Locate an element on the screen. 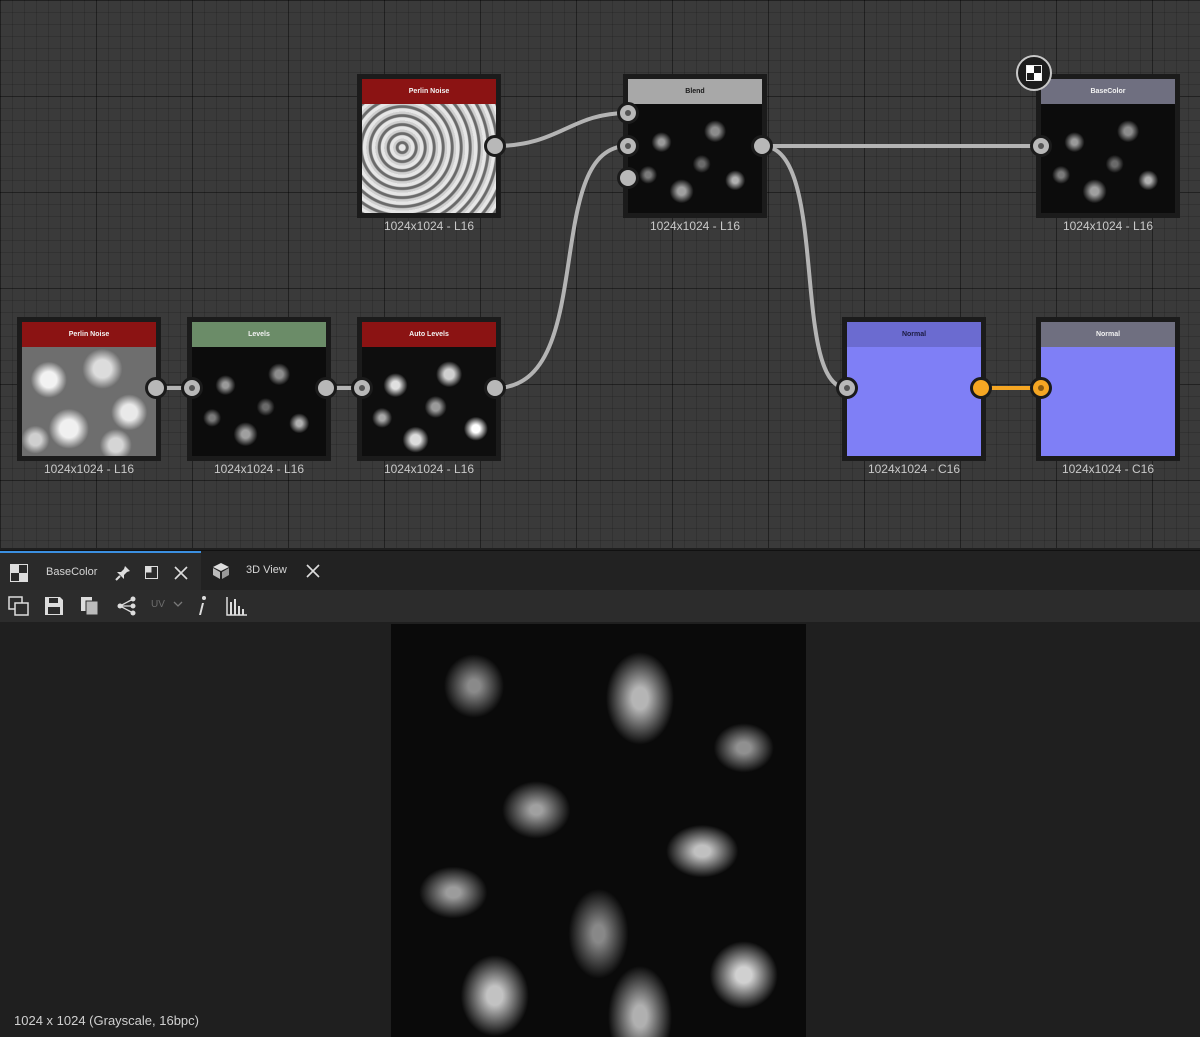  export-image-icon is located at coordinates (19, 606).